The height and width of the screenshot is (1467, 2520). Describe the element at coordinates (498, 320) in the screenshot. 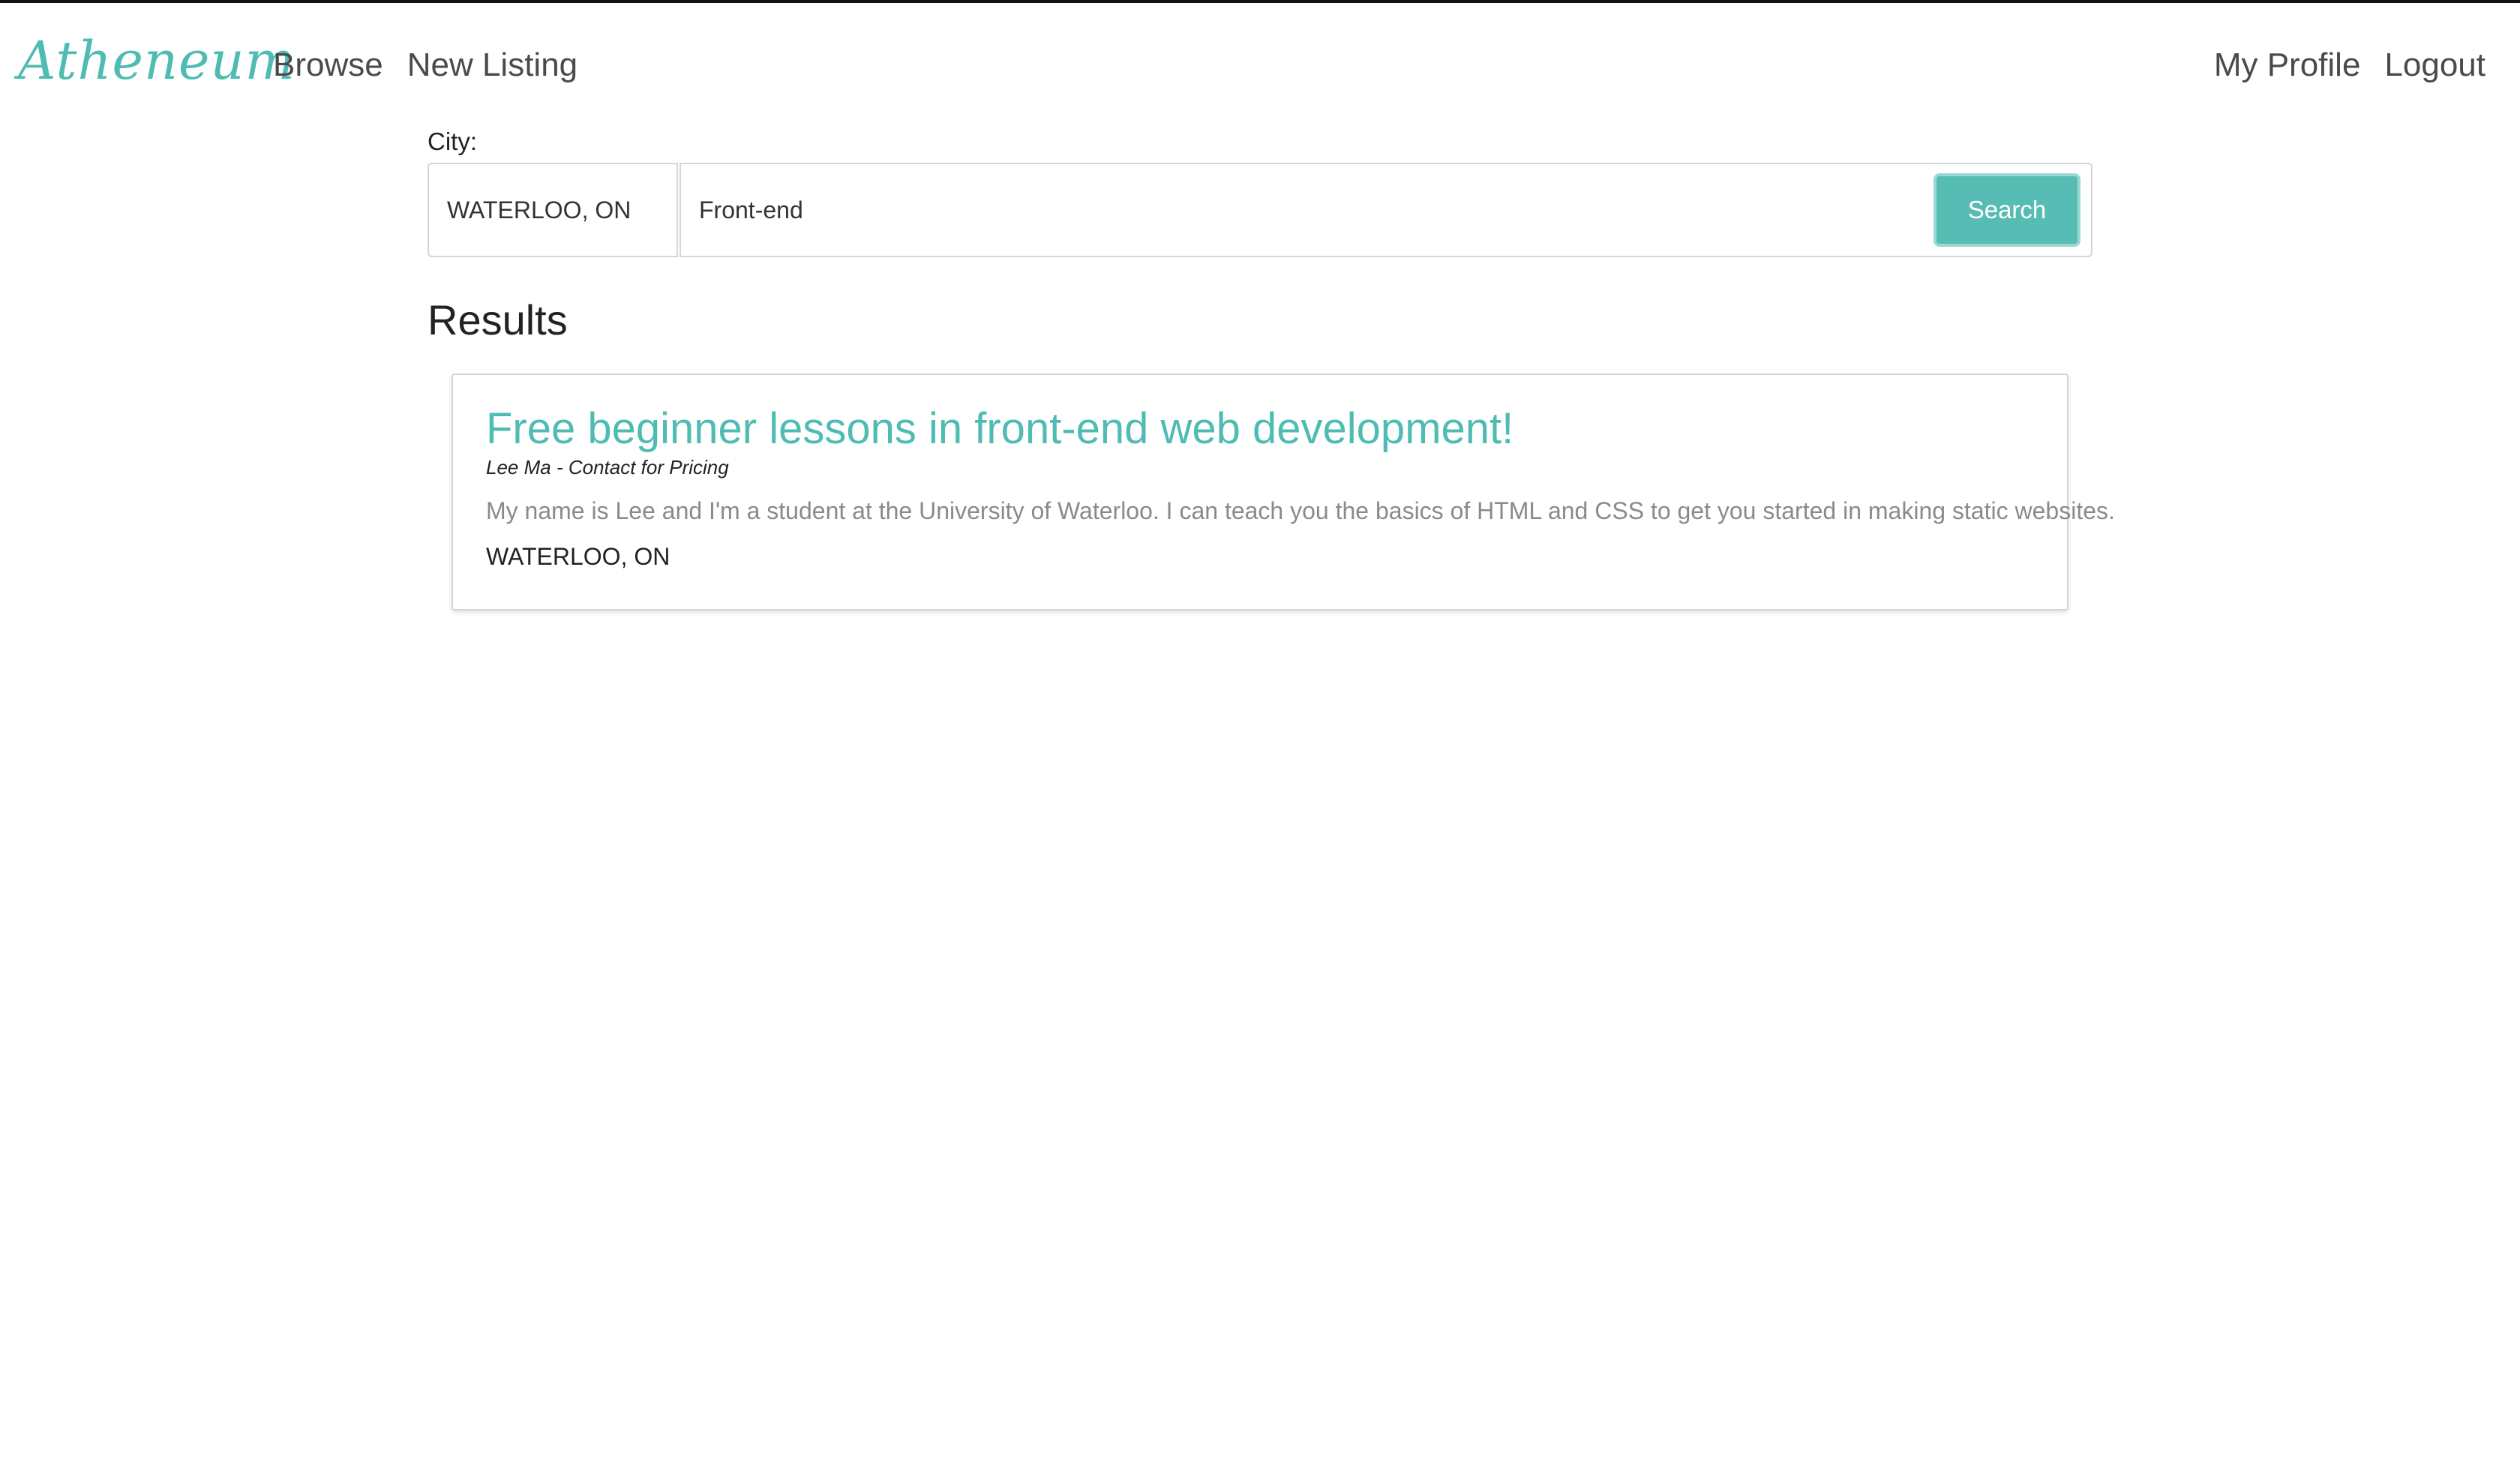

I see `results-heading: Results` at that location.